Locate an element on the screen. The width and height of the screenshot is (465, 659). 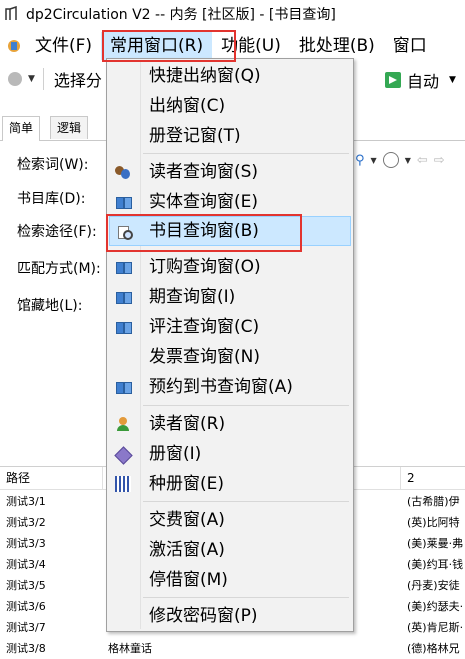
menu-batch: 批处理(B) is located at coordinates (337, 46).